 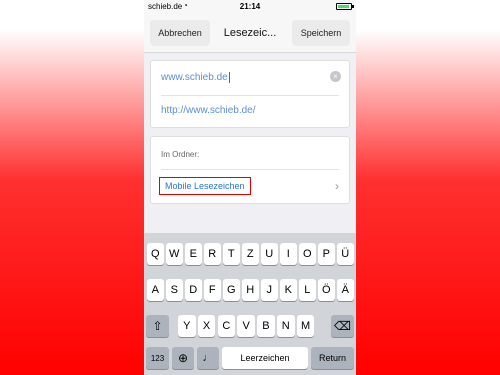 What do you see at coordinates (288, 254) in the screenshot?
I see `key-i: I` at bounding box center [288, 254].